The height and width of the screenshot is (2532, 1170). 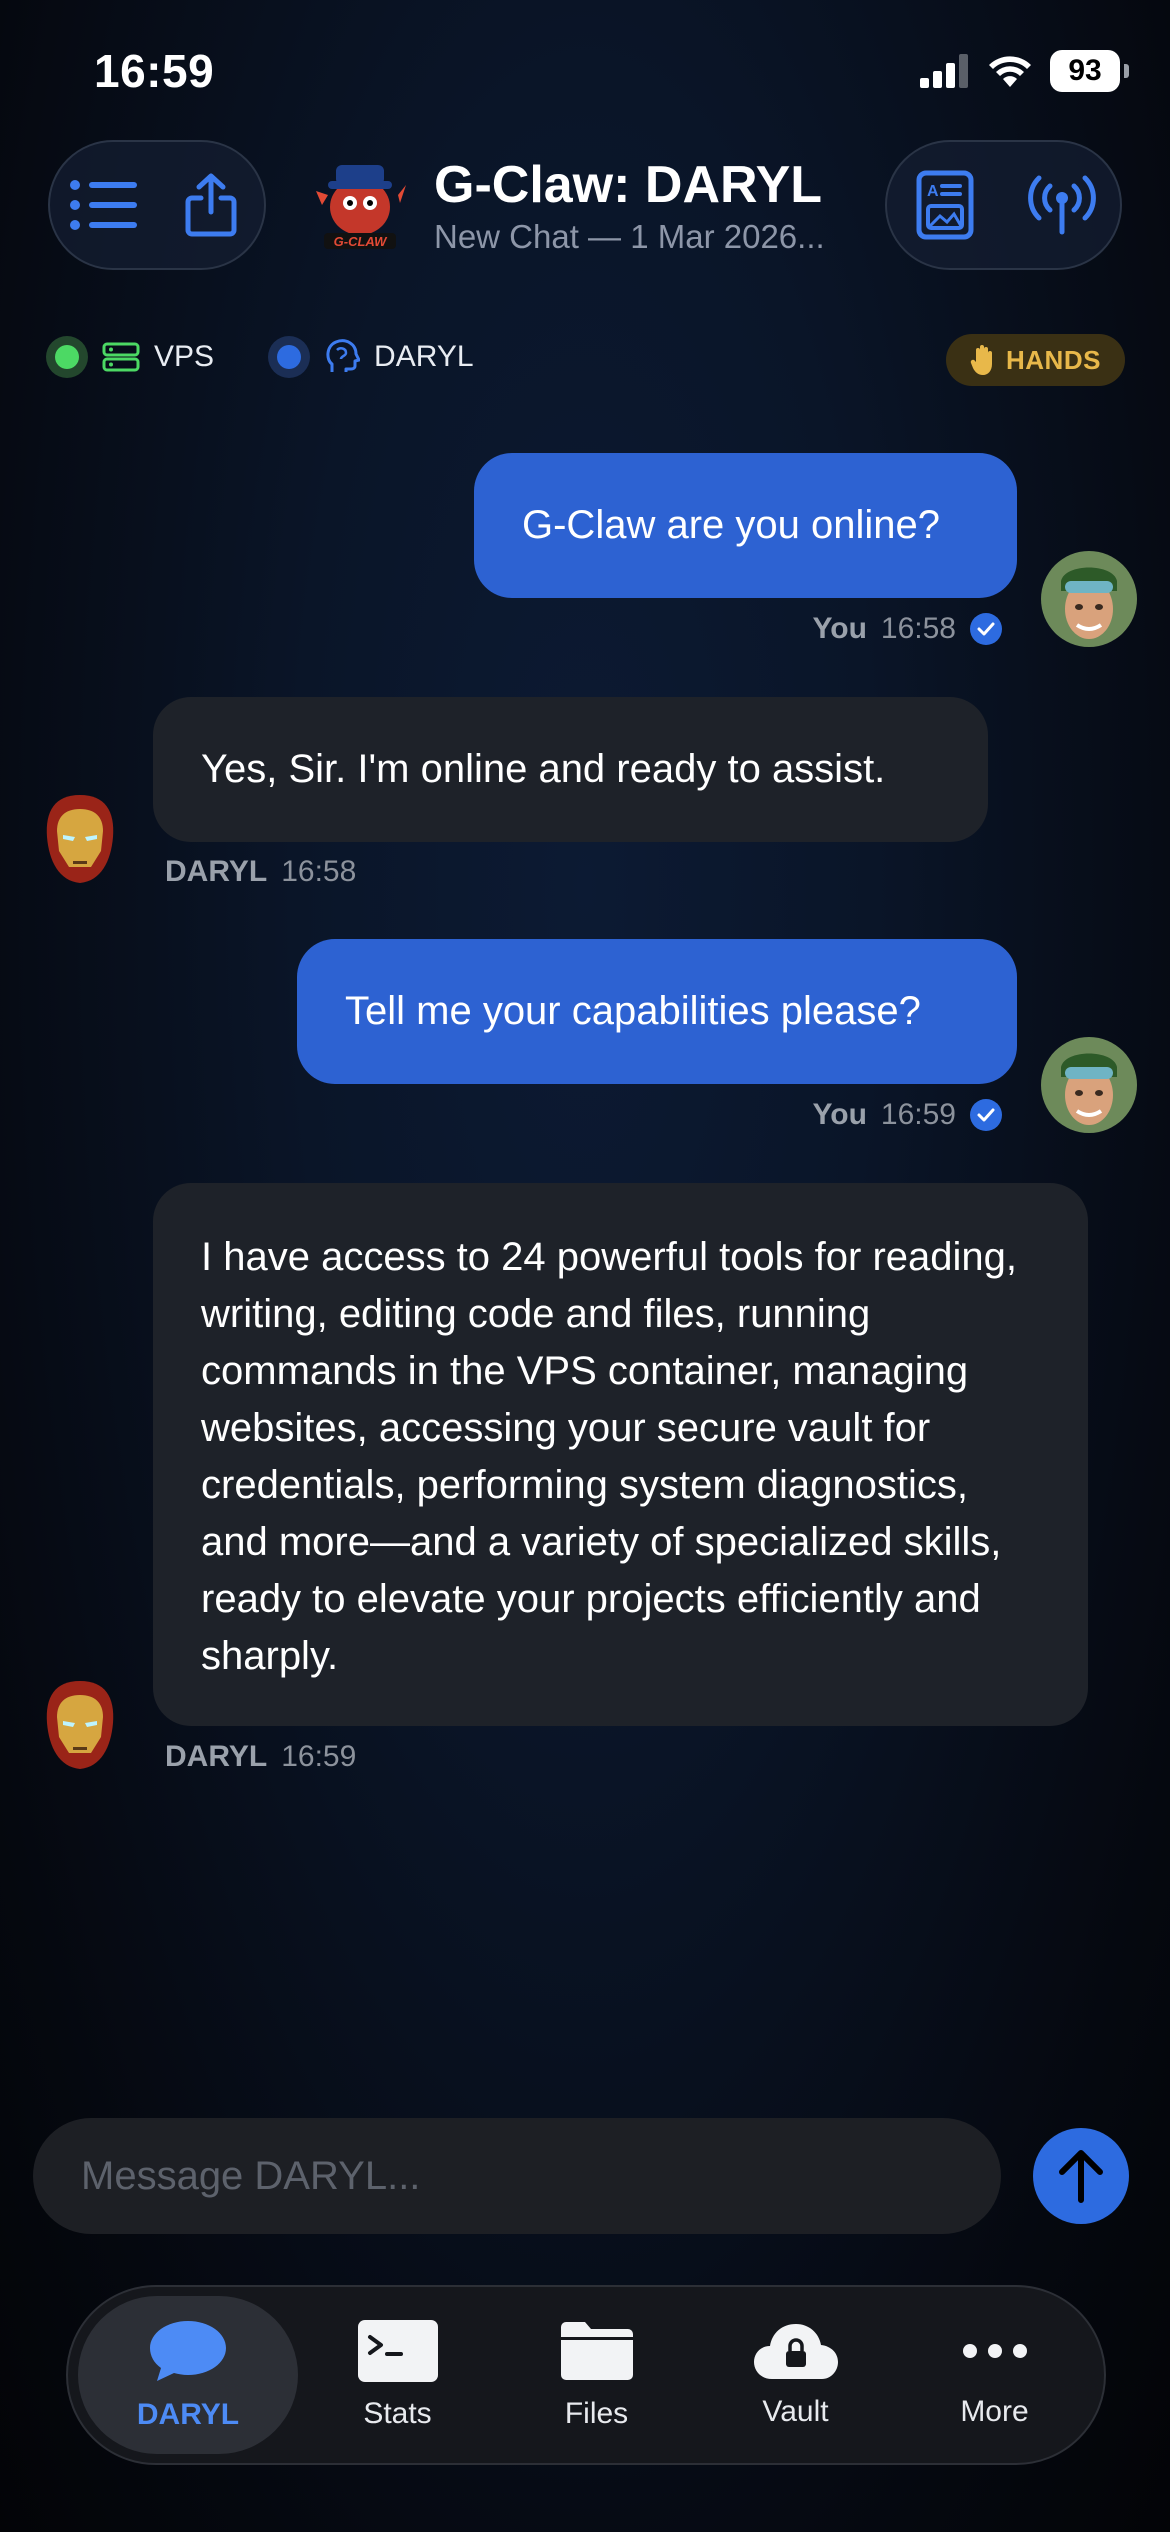 I want to click on svg-text: G-CLAW, so click(x=361, y=241).